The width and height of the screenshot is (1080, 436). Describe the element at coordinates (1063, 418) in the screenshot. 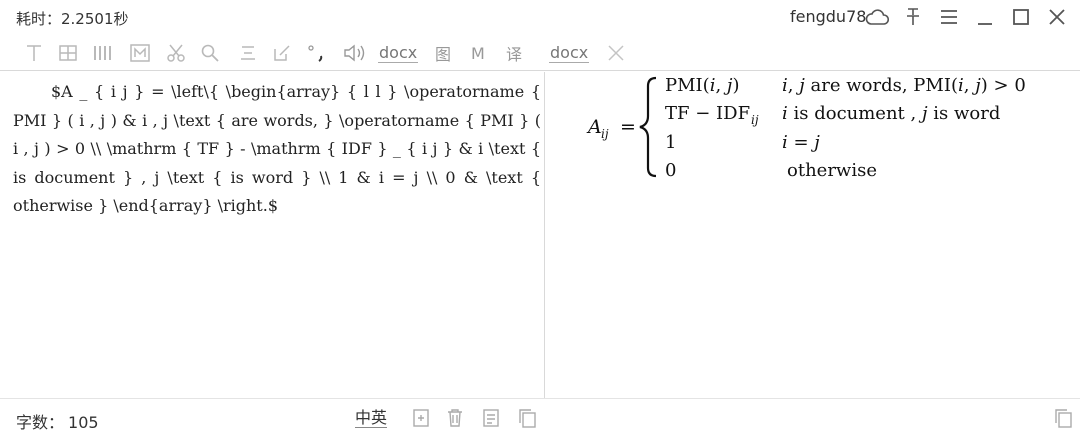

I see `copy-result-icon` at that location.